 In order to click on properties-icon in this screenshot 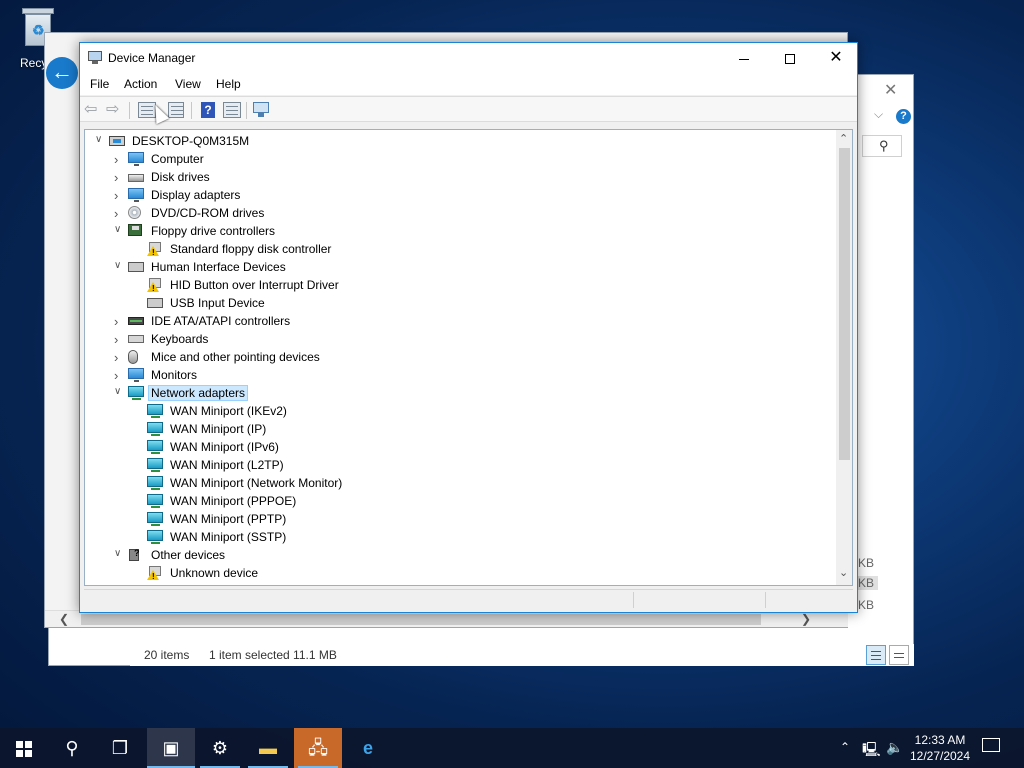, I will do `click(176, 110)`.